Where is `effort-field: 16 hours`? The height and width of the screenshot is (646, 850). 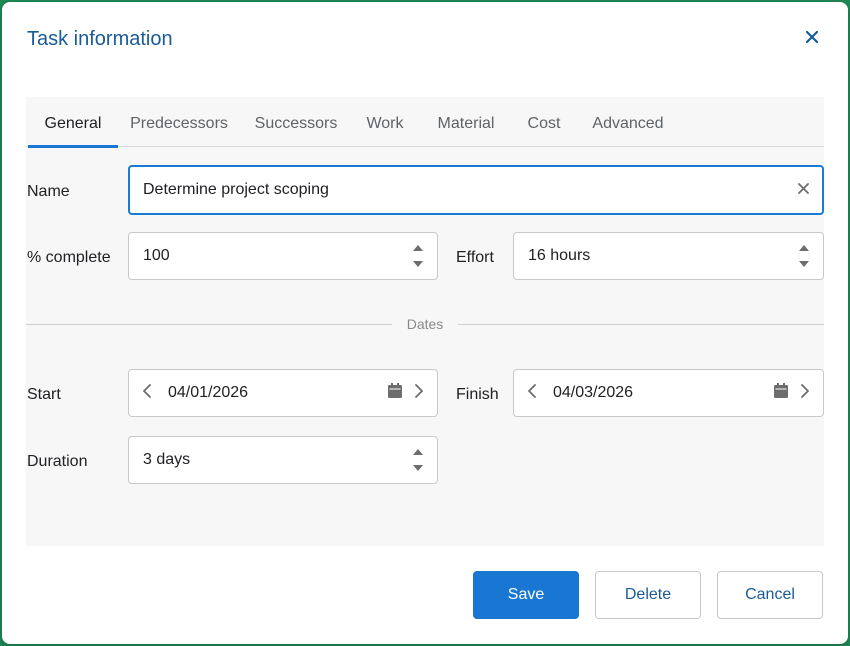
effort-field: 16 hours is located at coordinates (668, 256).